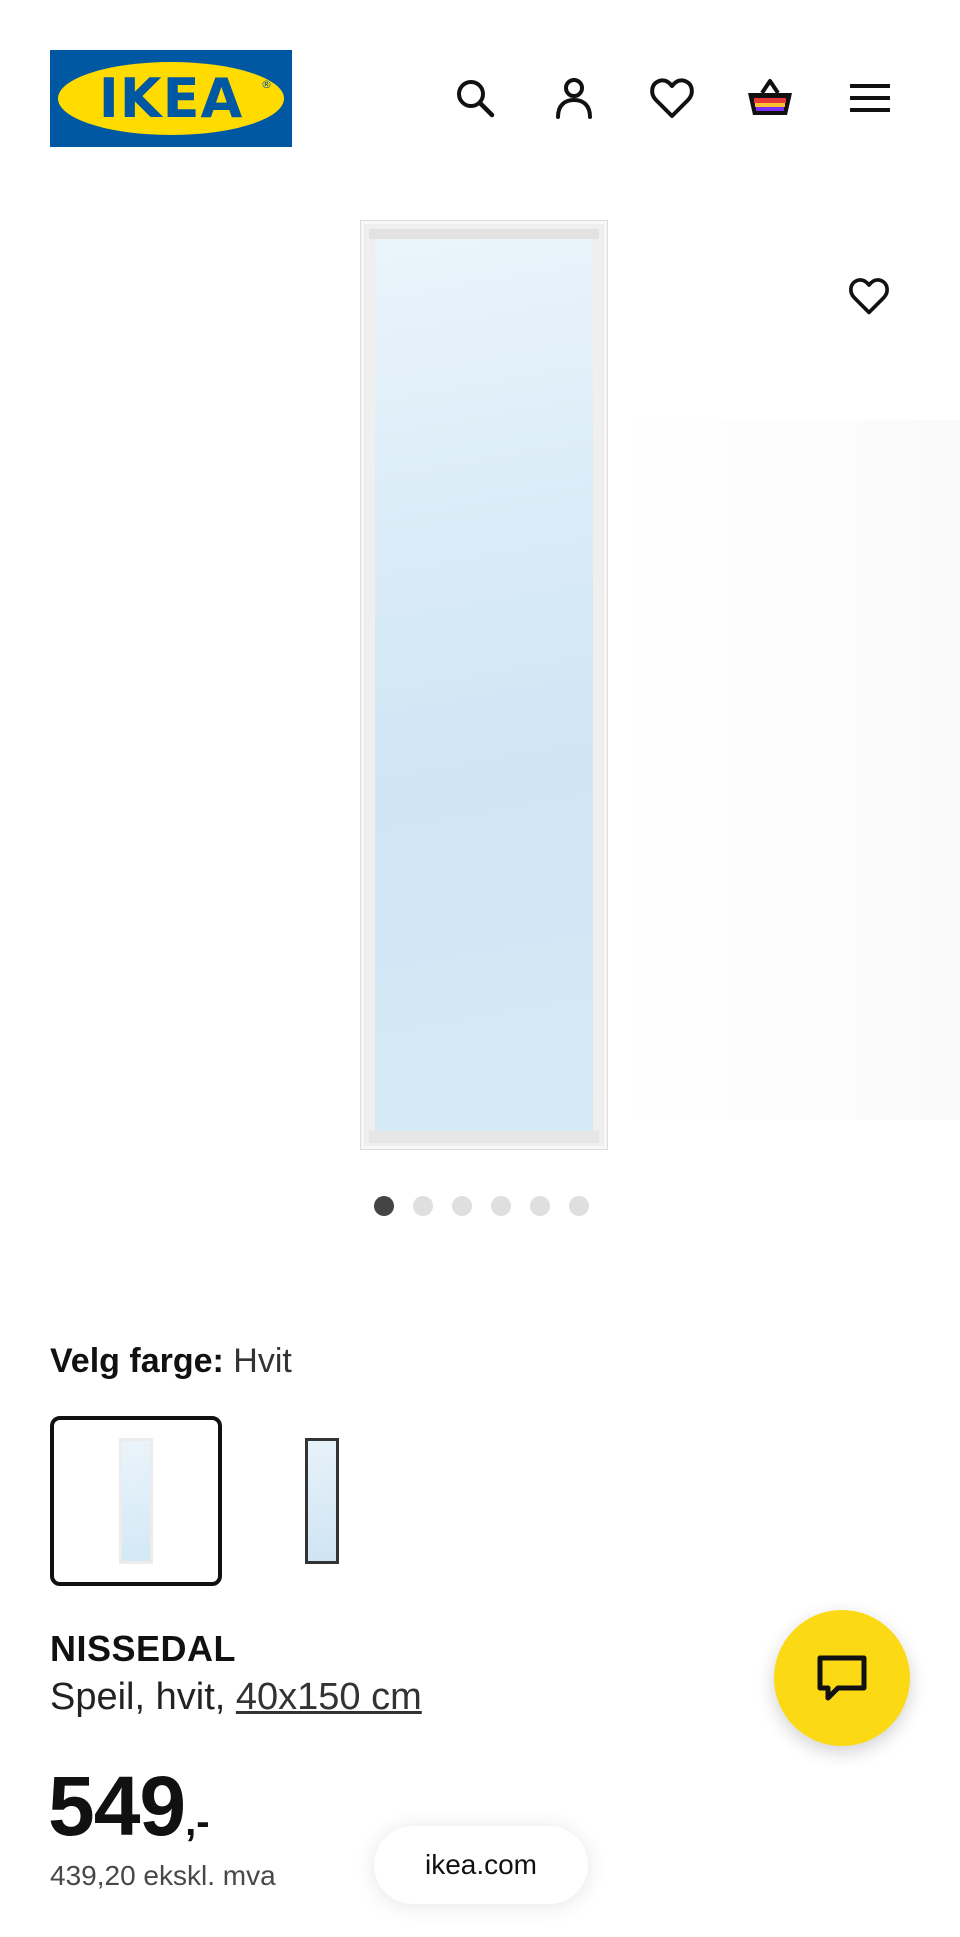 The image size is (960, 1937). I want to click on product-description: Speil, hvit, 40x150 cm, so click(236, 1697).